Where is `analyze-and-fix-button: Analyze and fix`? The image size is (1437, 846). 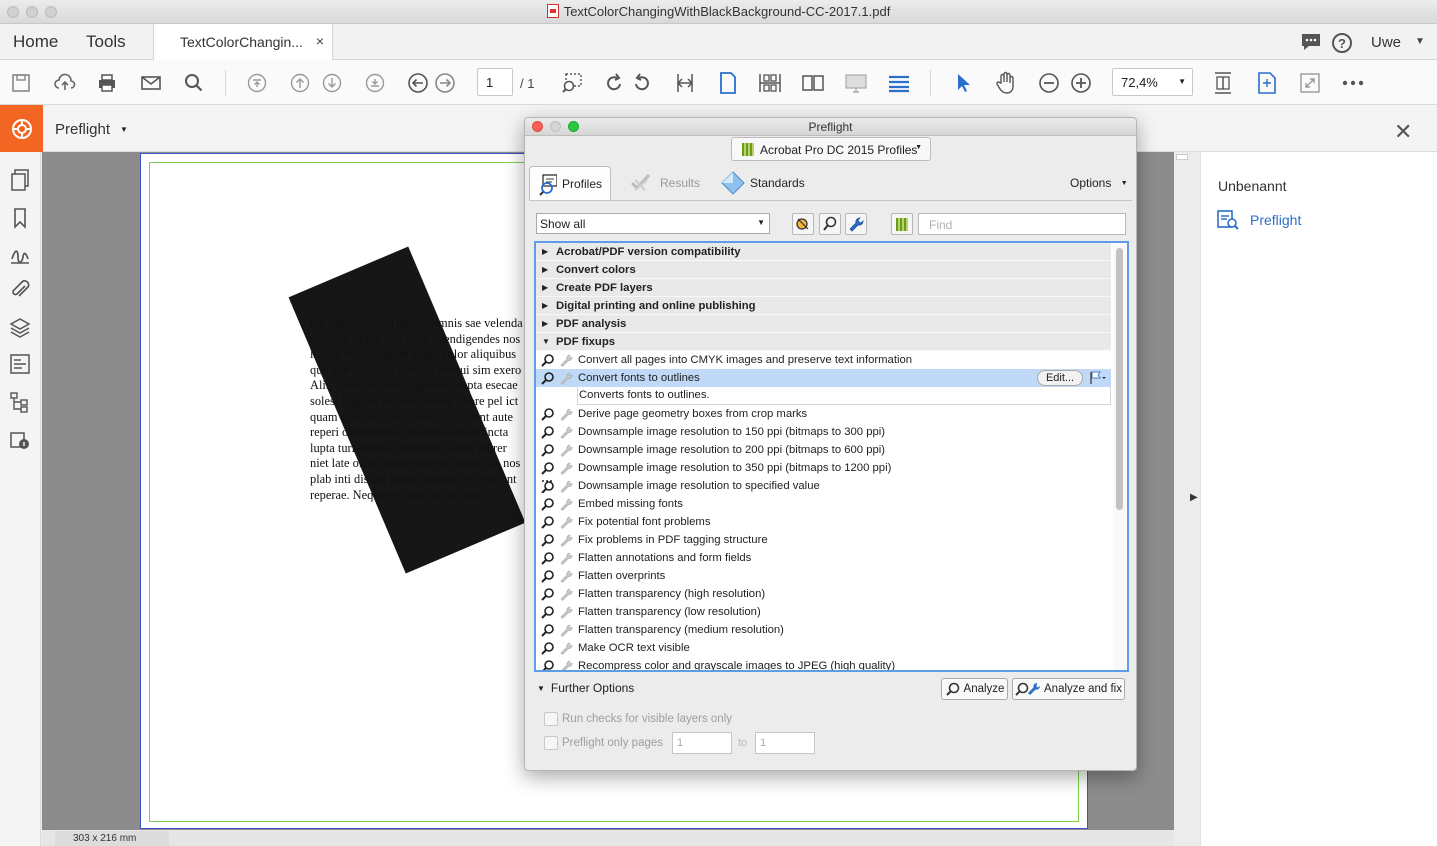
analyze-and-fix-button: Analyze and fix is located at coordinates (1068, 689).